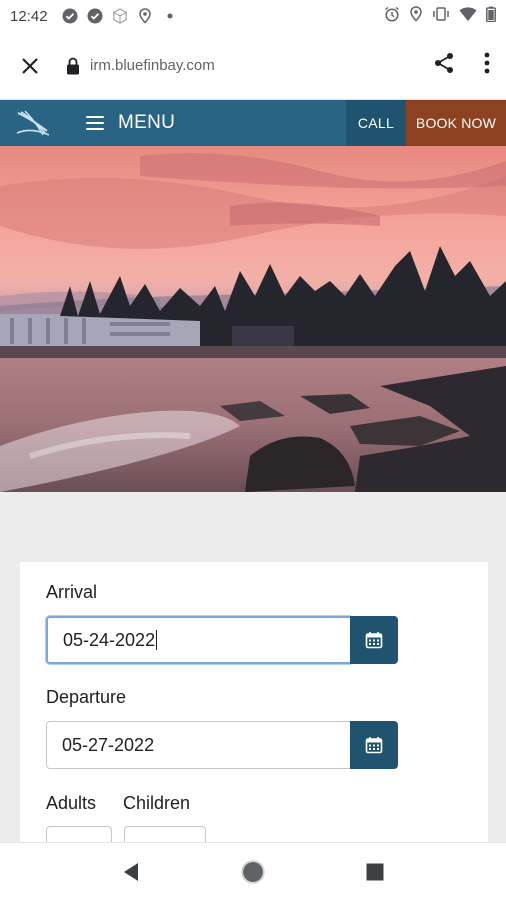  Describe the element at coordinates (33, 123) in the screenshot. I see `sail-logo-icon` at that location.